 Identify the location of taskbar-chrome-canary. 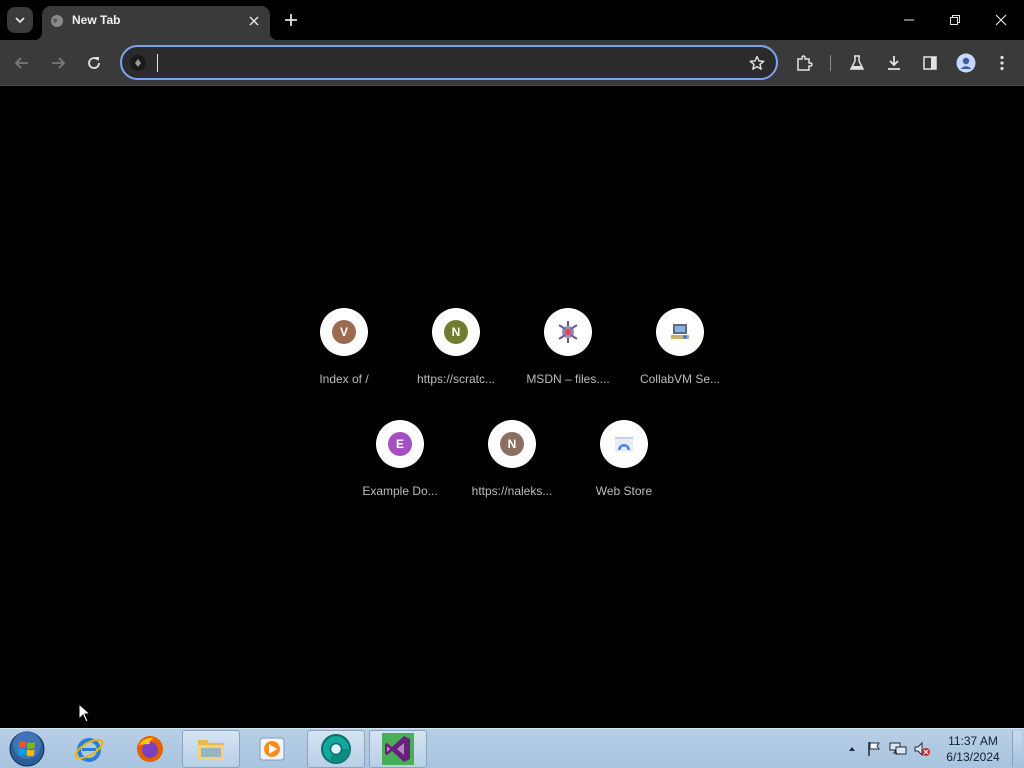
(336, 749).